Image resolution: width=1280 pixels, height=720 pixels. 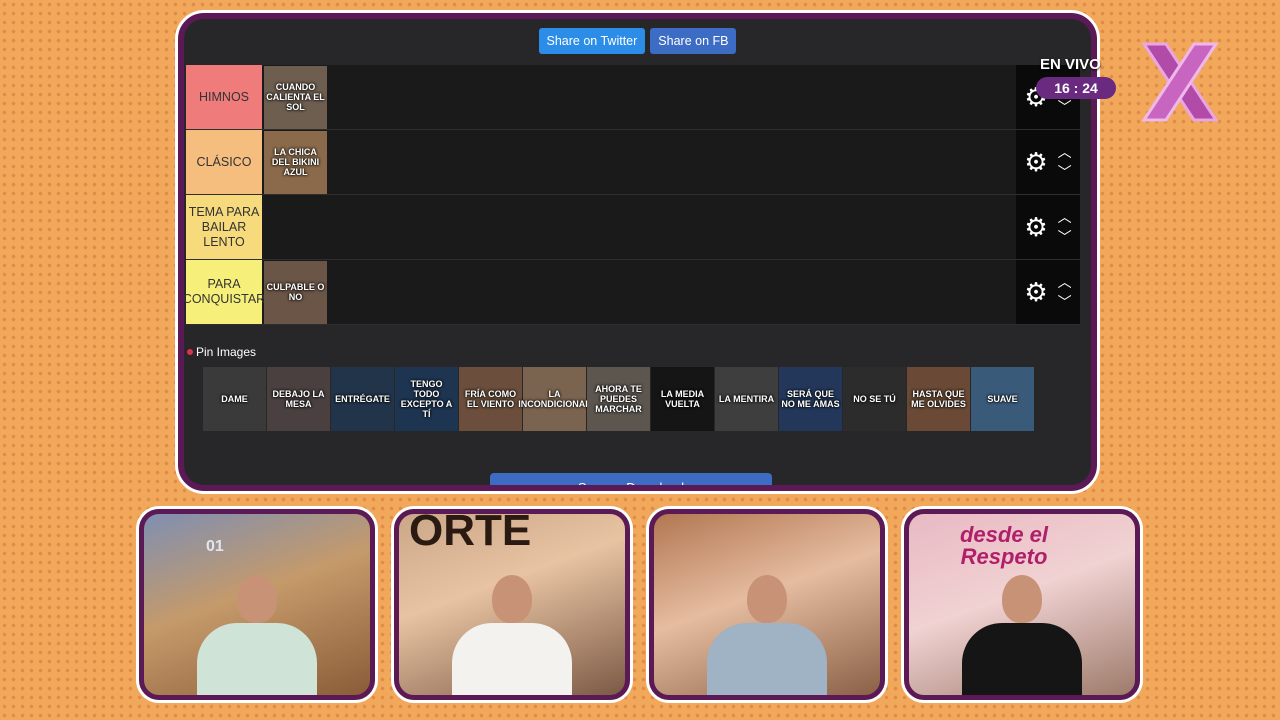 What do you see at coordinates (682, 399) in the screenshot?
I see `pinned-song-tile: LA MEDIA VUELTA` at bounding box center [682, 399].